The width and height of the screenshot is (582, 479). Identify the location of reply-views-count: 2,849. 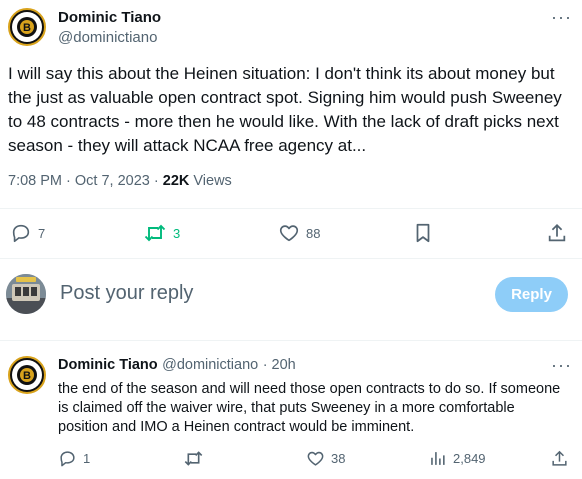
(469, 458).